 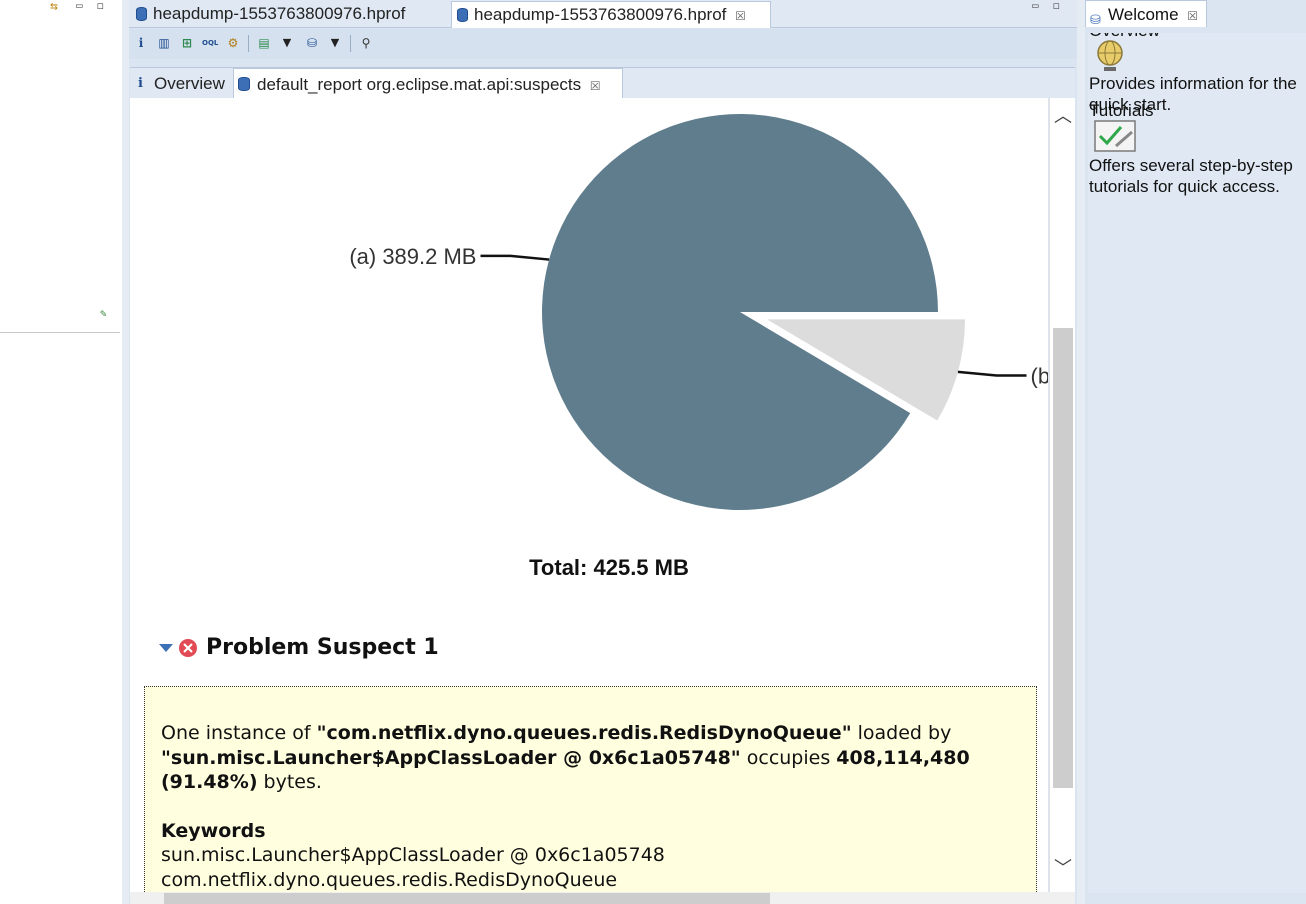 What do you see at coordinates (903, 757) in the screenshot?
I see `suspect-bytes: 408,114,480` at bounding box center [903, 757].